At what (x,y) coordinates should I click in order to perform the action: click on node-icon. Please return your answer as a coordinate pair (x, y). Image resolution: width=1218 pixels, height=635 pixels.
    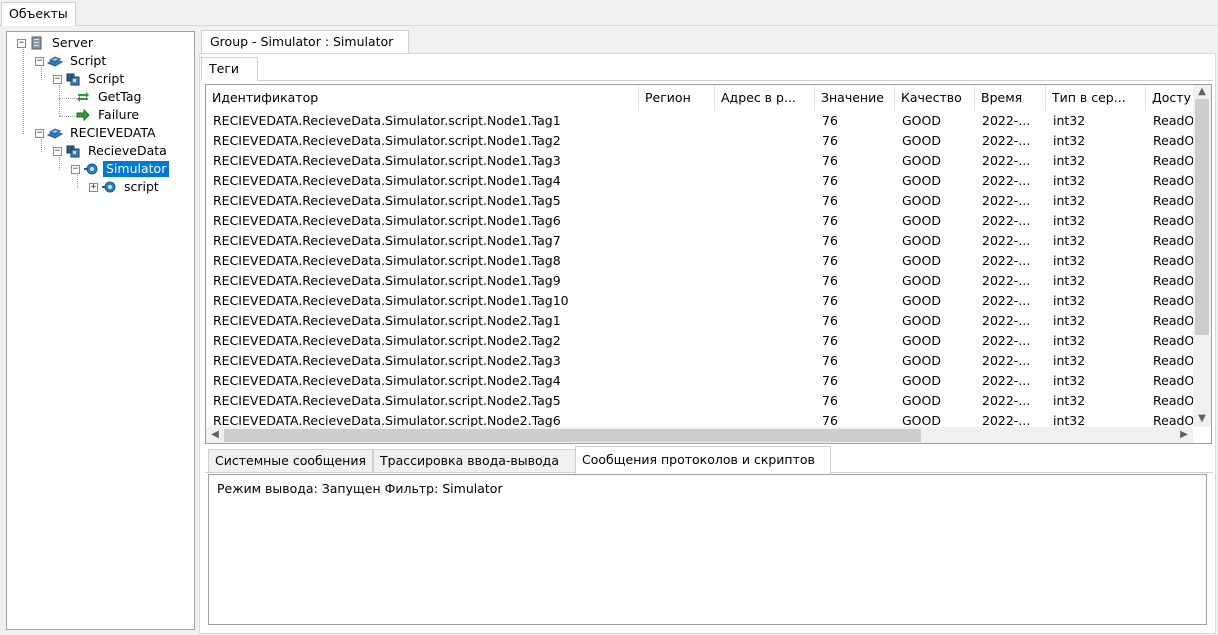
    Looking at the image, I should click on (109, 187).